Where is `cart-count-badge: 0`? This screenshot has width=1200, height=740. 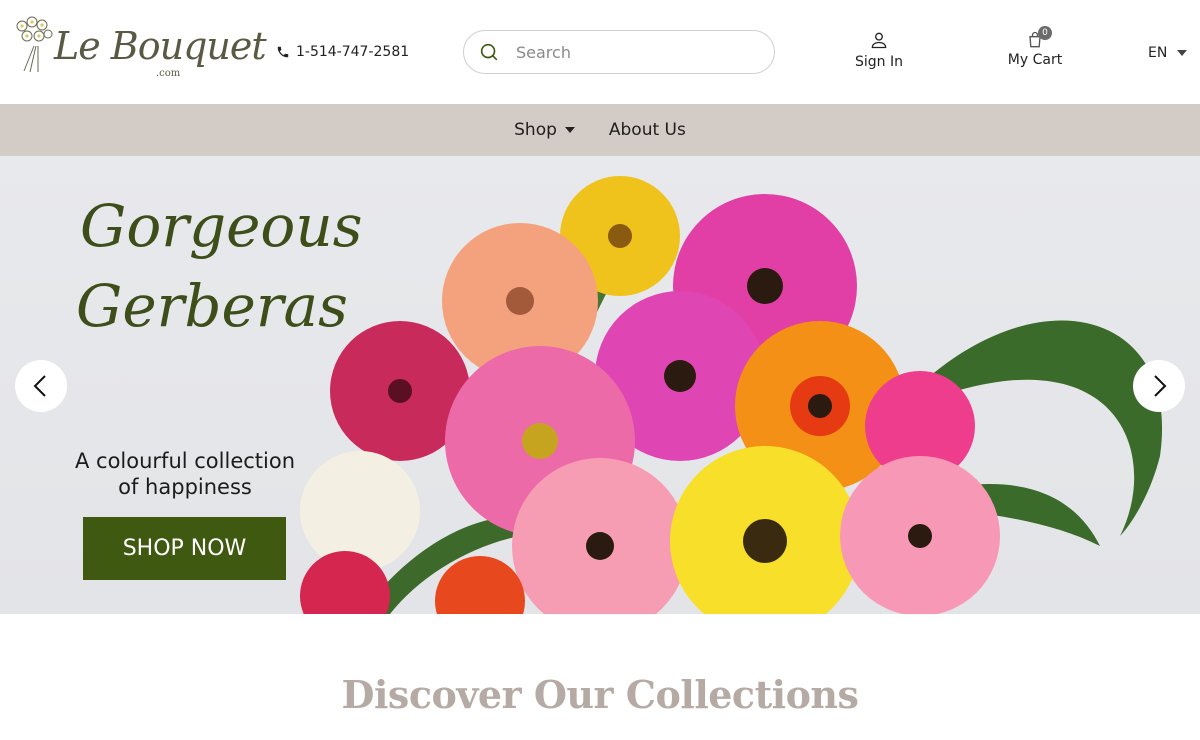
cart-count-badge: 0 is located at coordinates (1045, 33).